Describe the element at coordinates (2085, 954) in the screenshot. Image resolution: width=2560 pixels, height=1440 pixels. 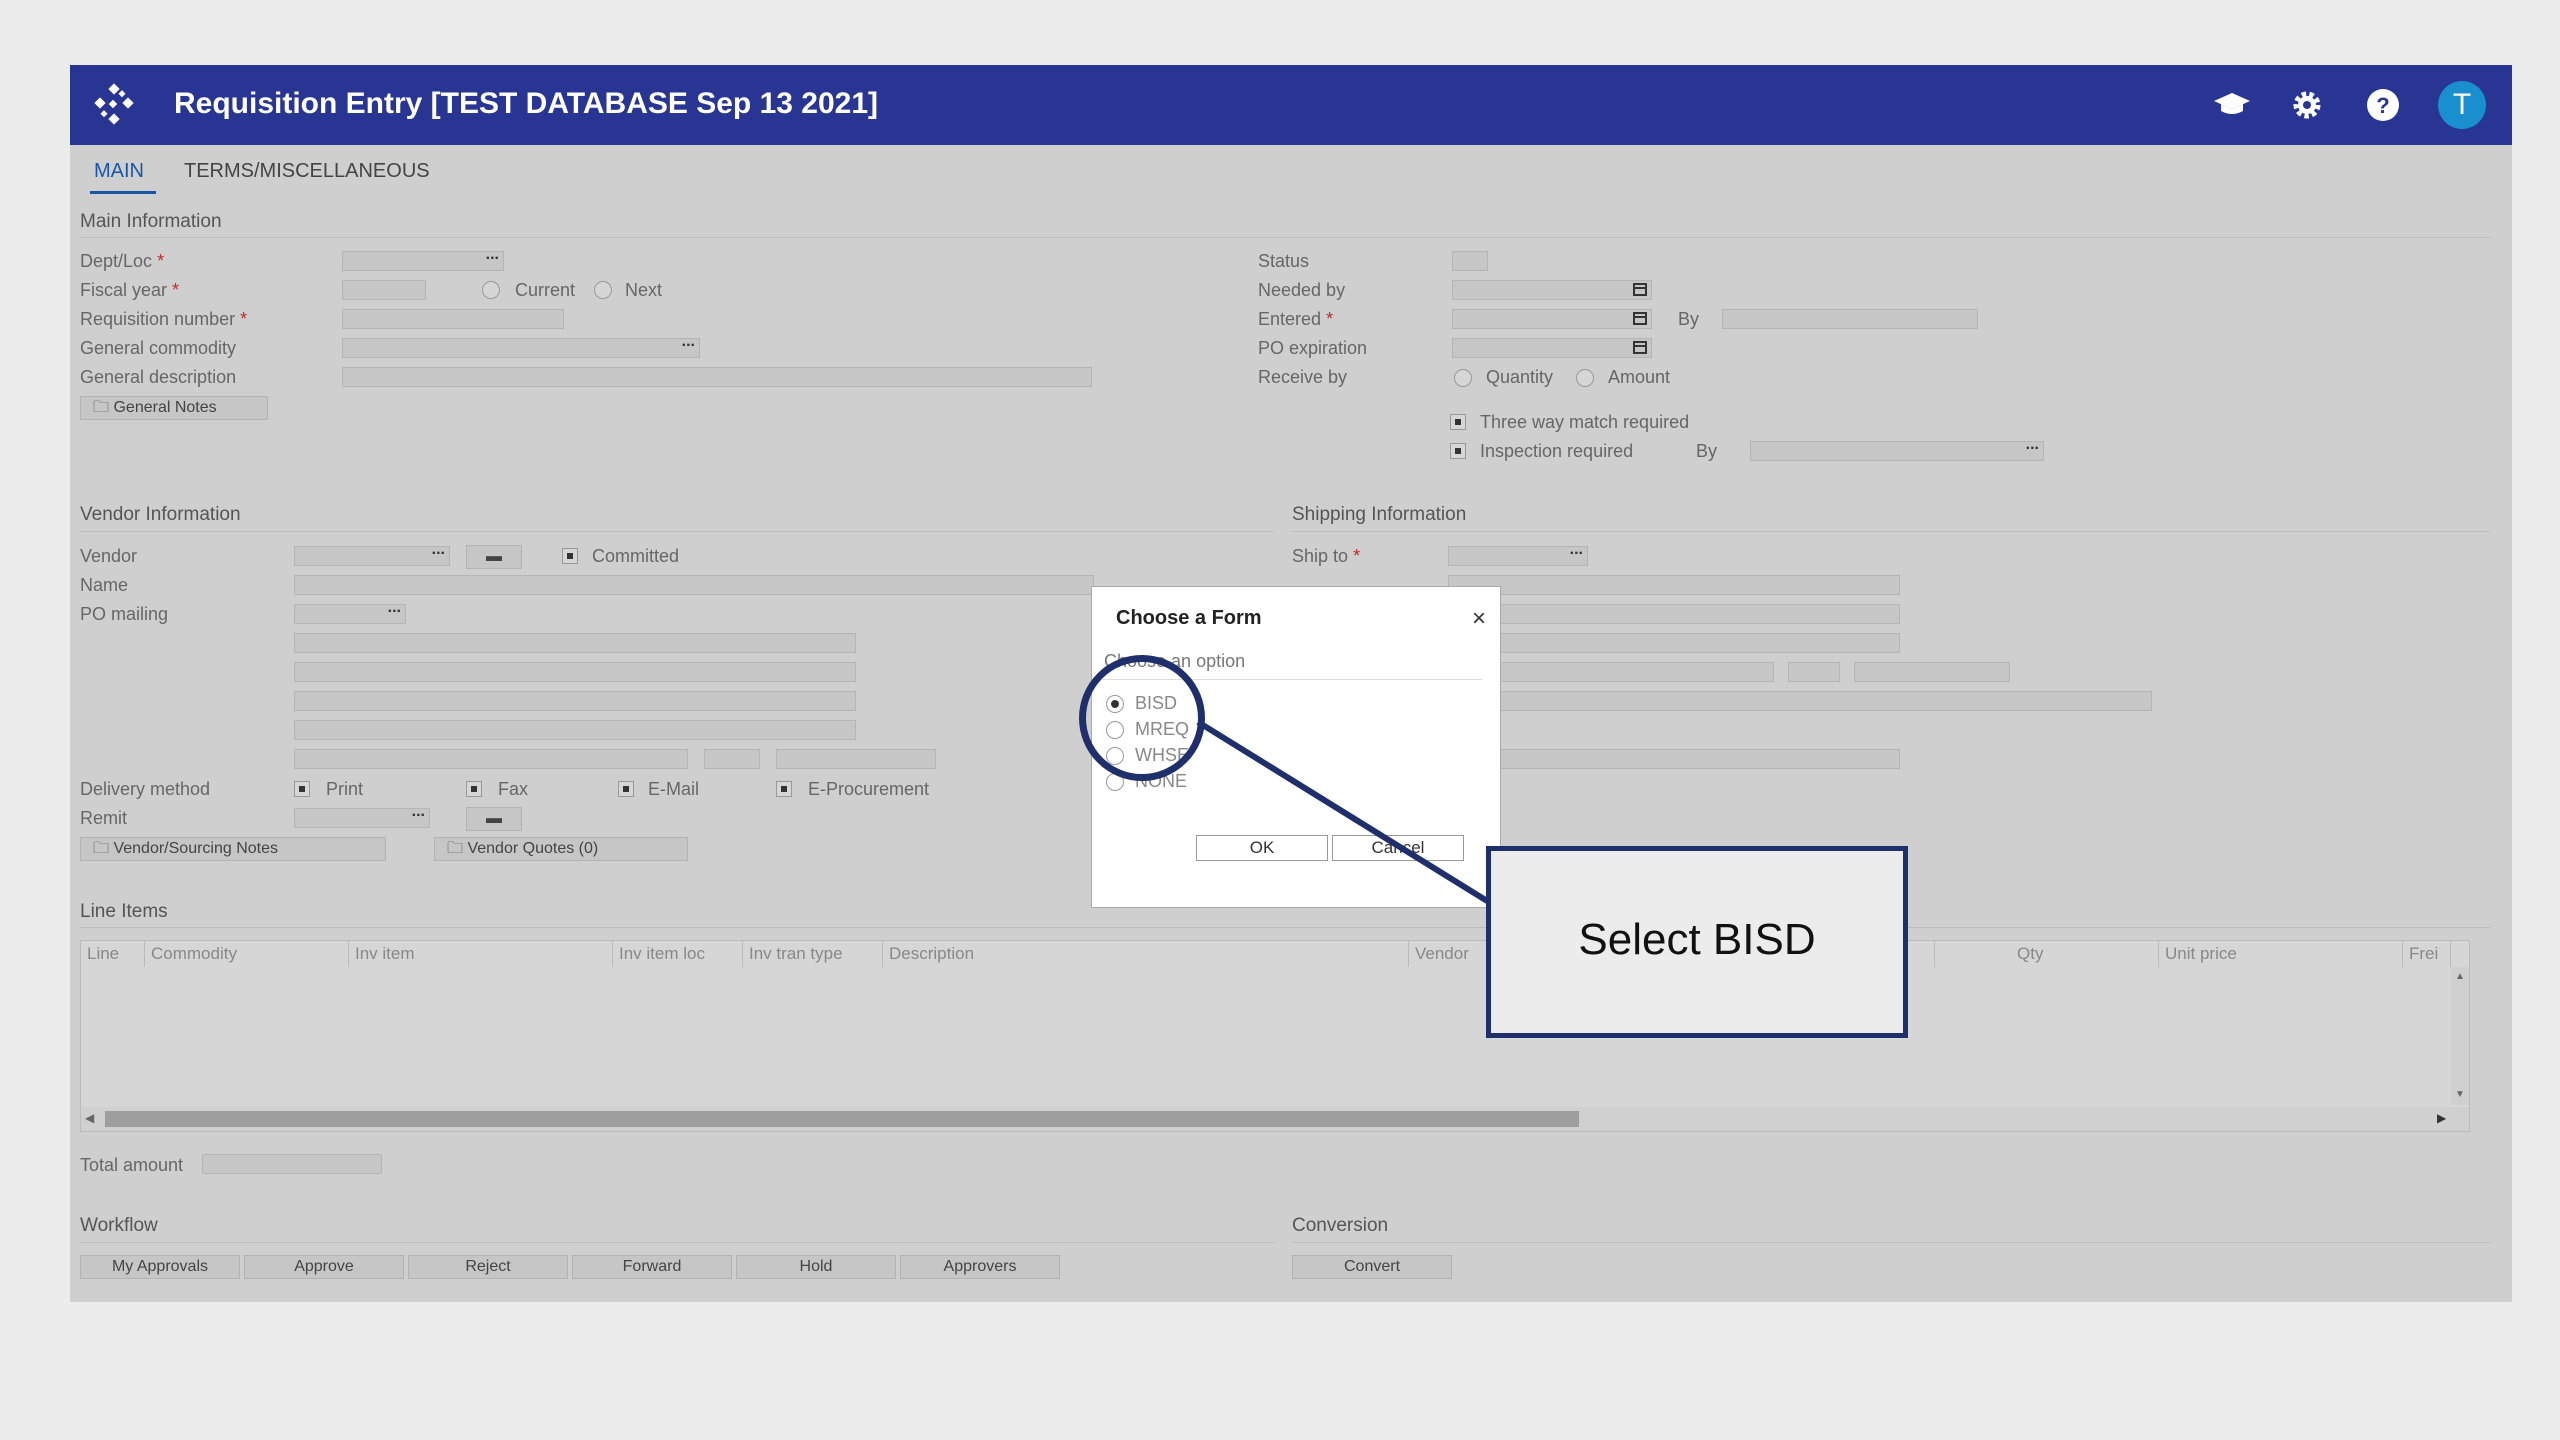
I see `column-header: Qty` at that location.